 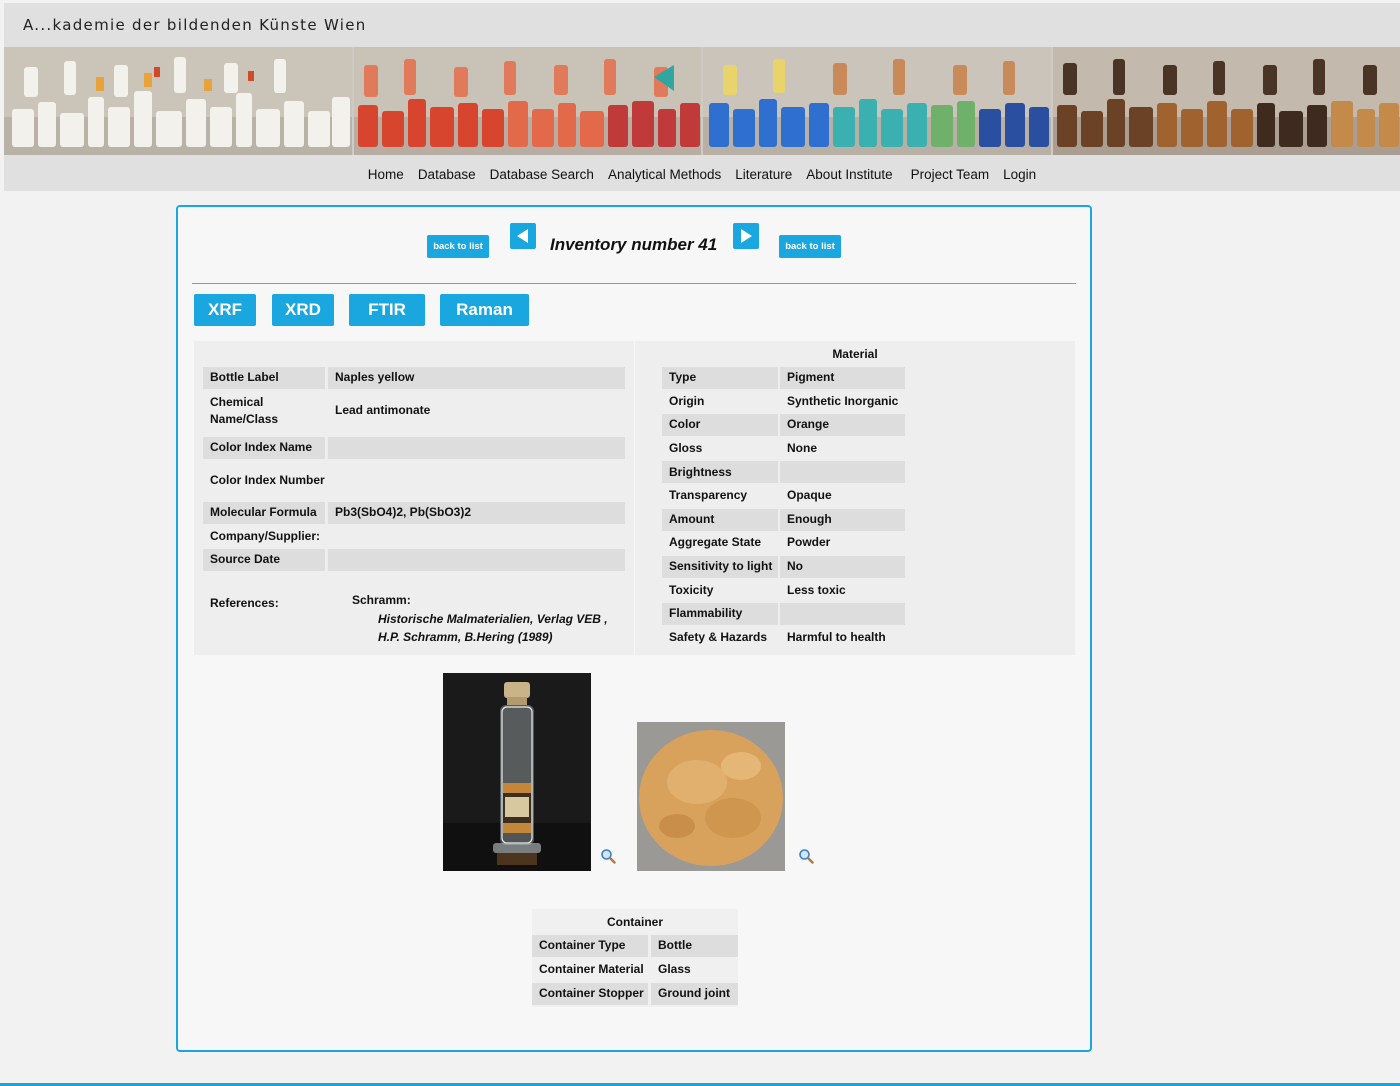 I want to click on row-label: Transparency, so click(x=708, y=495).